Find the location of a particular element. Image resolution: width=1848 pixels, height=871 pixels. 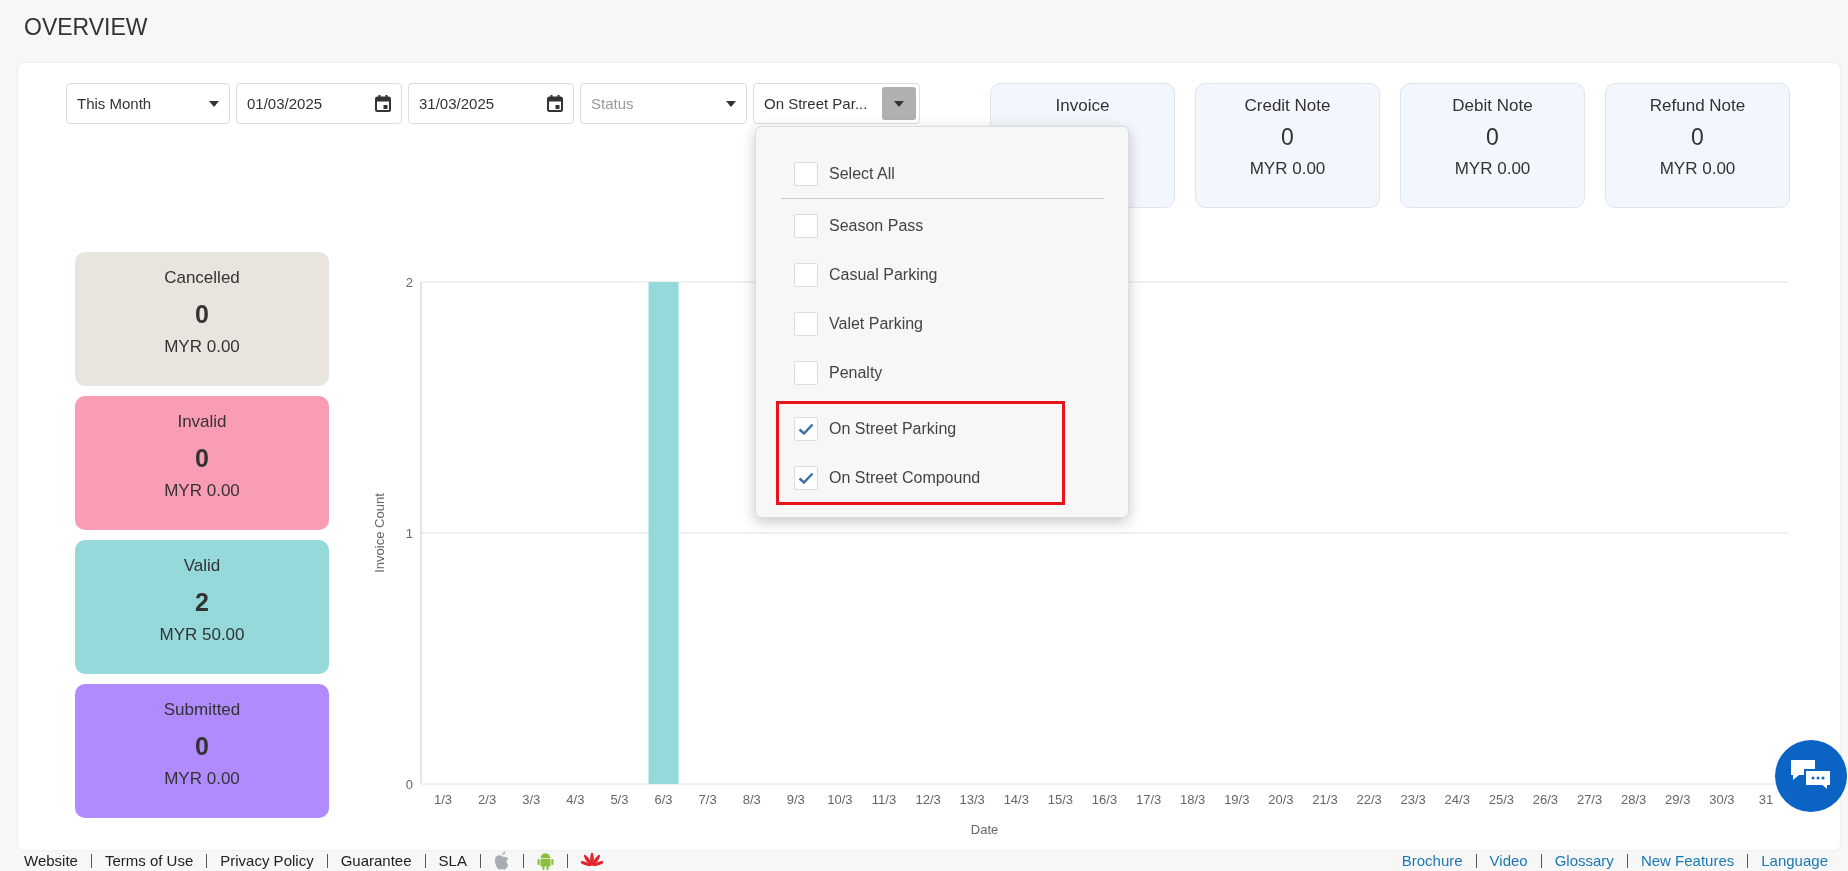

axis-title: Date is located at coordinates (984, 829).